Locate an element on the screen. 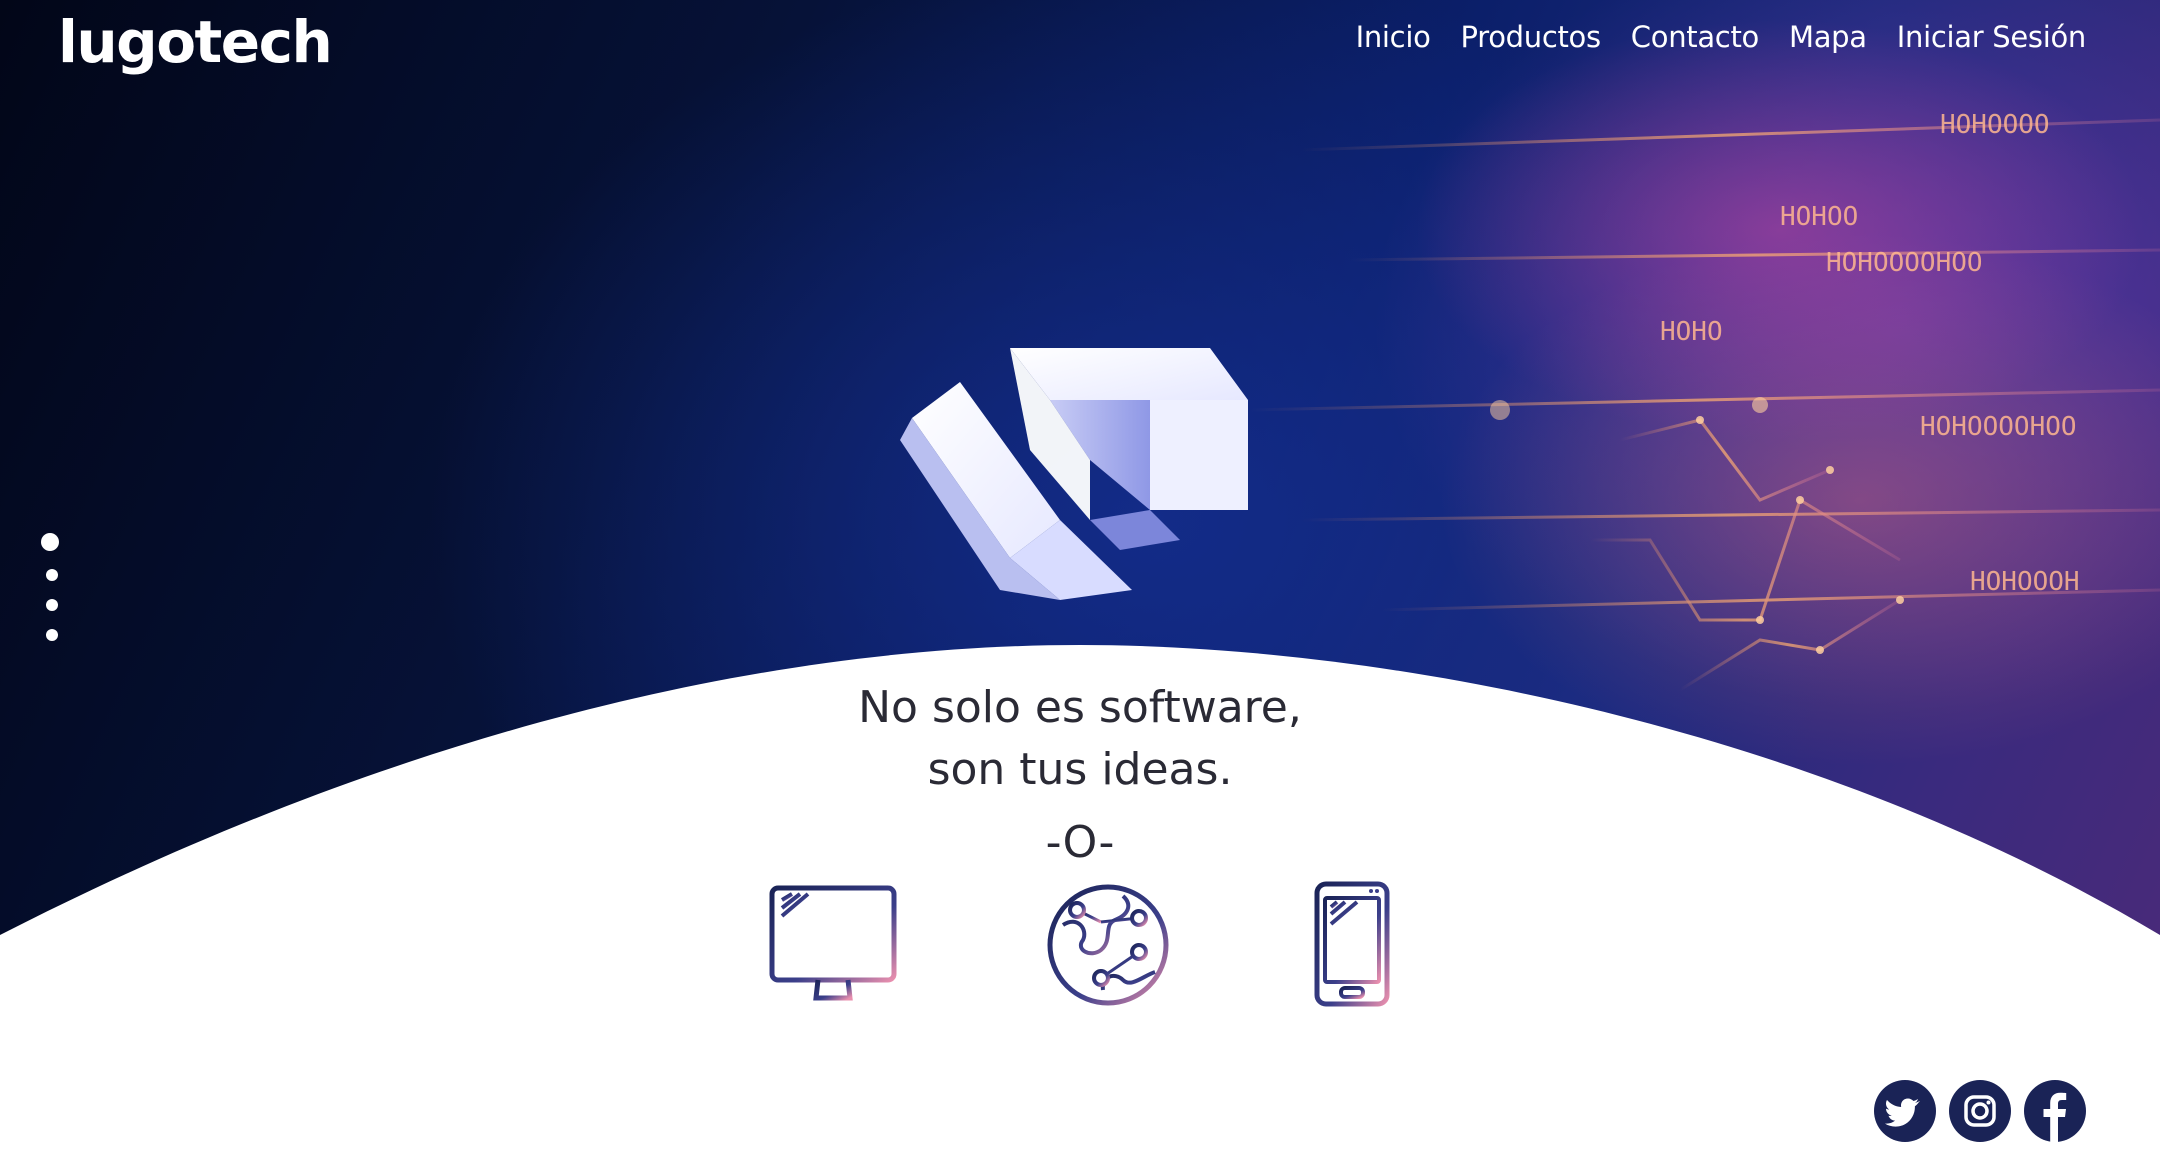  slider-pagination is located at coordinates (55, 590).